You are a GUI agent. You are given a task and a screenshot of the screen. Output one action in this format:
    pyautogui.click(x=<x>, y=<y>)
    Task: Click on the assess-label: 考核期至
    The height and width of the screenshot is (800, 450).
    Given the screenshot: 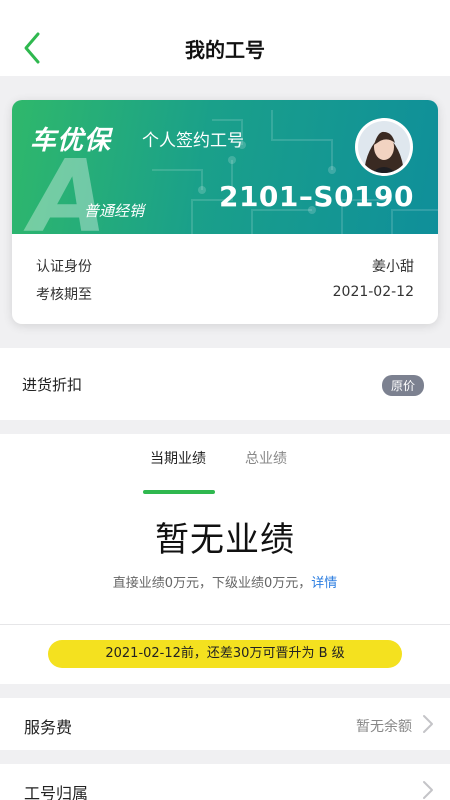 What is the action you would take?
    pyautogui.click(x=64, y=295)
    